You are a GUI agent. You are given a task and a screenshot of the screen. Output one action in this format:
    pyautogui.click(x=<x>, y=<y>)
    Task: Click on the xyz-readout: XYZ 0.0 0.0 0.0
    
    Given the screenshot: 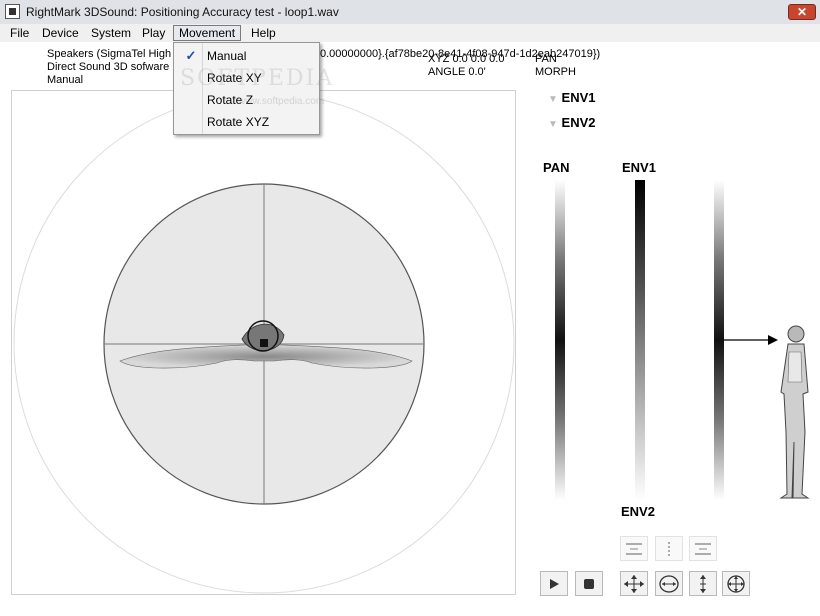 What is the action you would take?
    pyautogui.click(x=466, y=59)
    